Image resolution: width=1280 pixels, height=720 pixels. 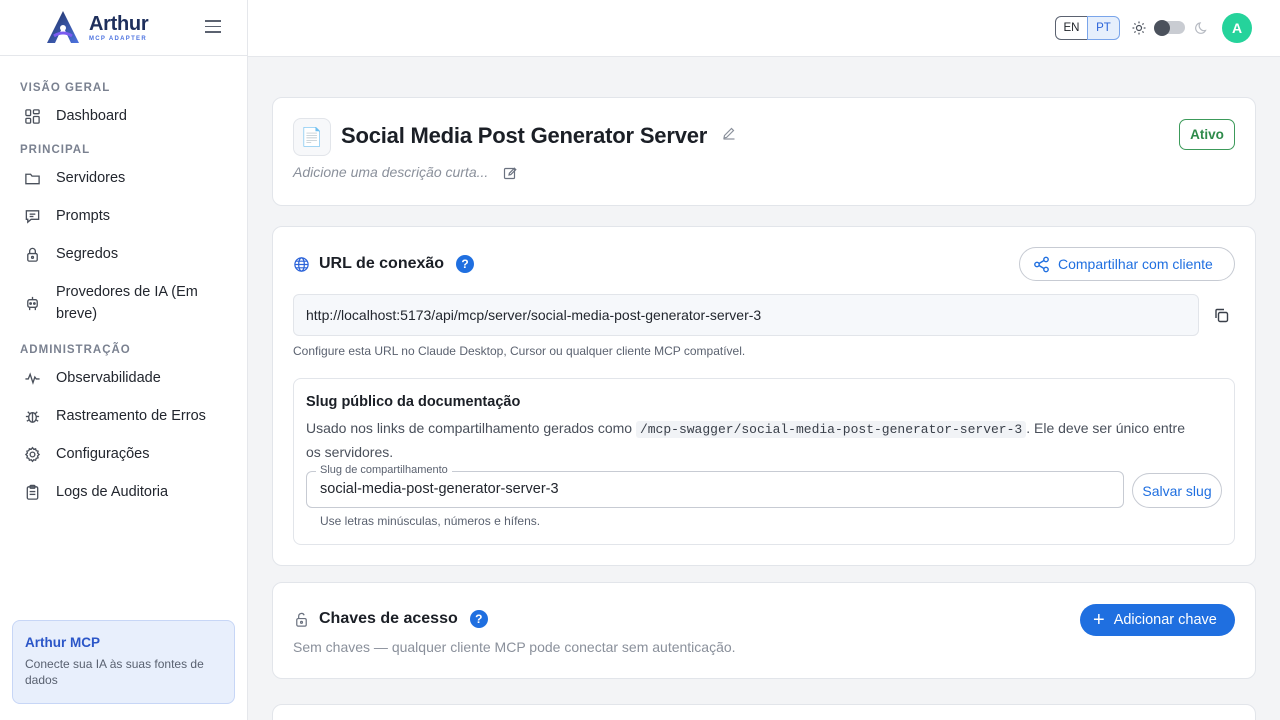 I want to click on slug-input-label: Slug de compartilhamento, so click(x=384, y=470).